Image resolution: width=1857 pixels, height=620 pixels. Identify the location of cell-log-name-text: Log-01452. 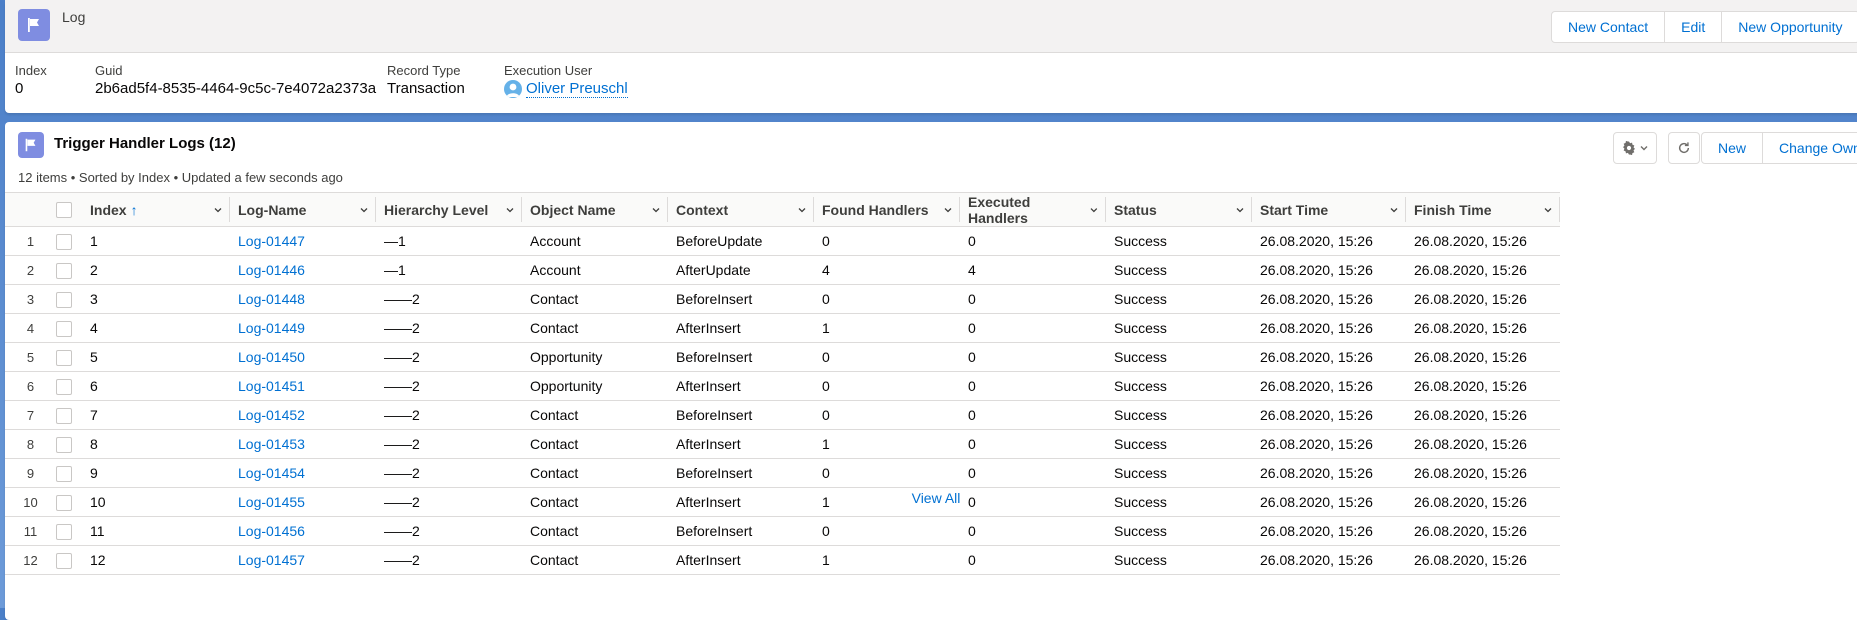
(271, 415).